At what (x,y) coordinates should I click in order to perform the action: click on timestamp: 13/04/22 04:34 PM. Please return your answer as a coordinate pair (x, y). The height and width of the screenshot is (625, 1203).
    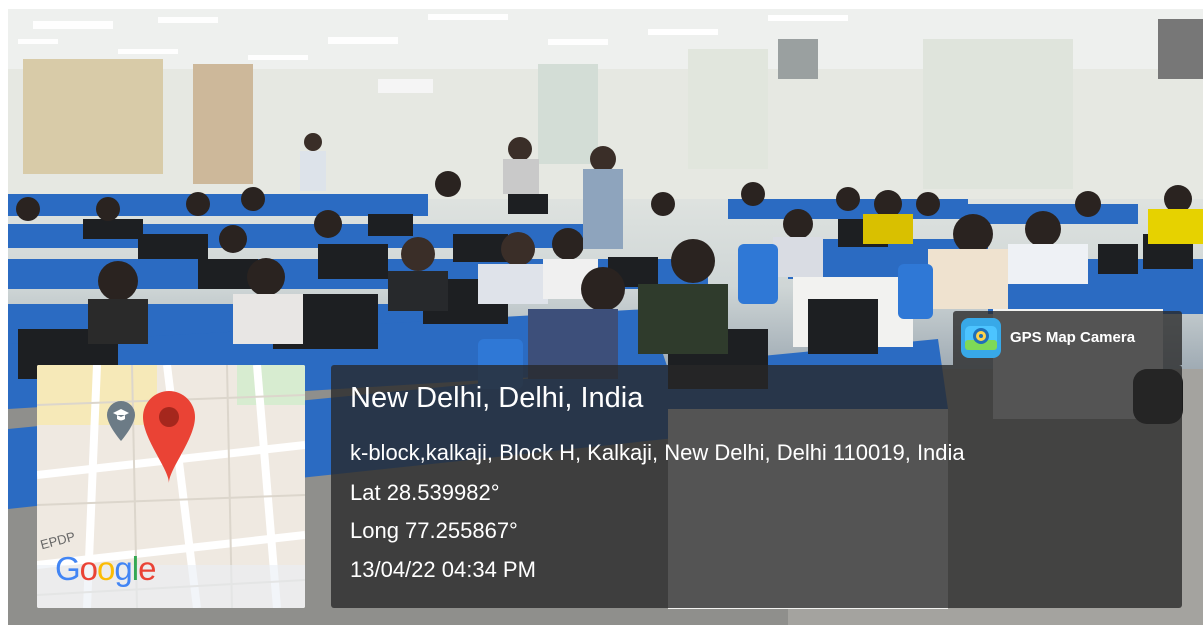
    Looking at the image, I should click on (443, 569).